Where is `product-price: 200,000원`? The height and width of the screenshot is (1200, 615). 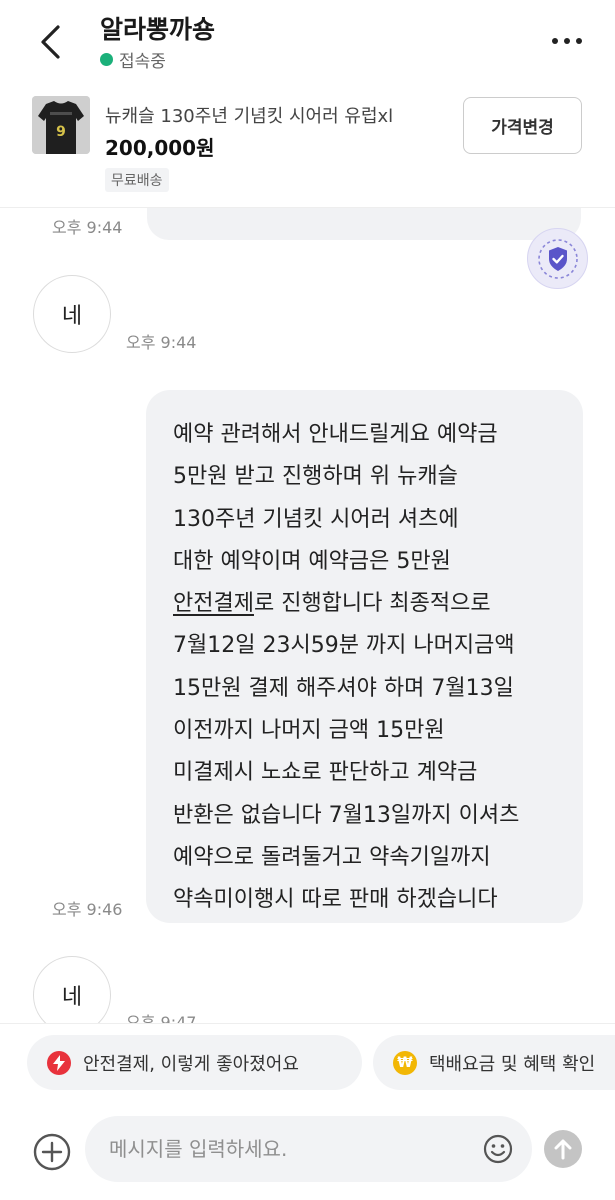 product-price: 200,000원 is located at coordinates (160, 148).